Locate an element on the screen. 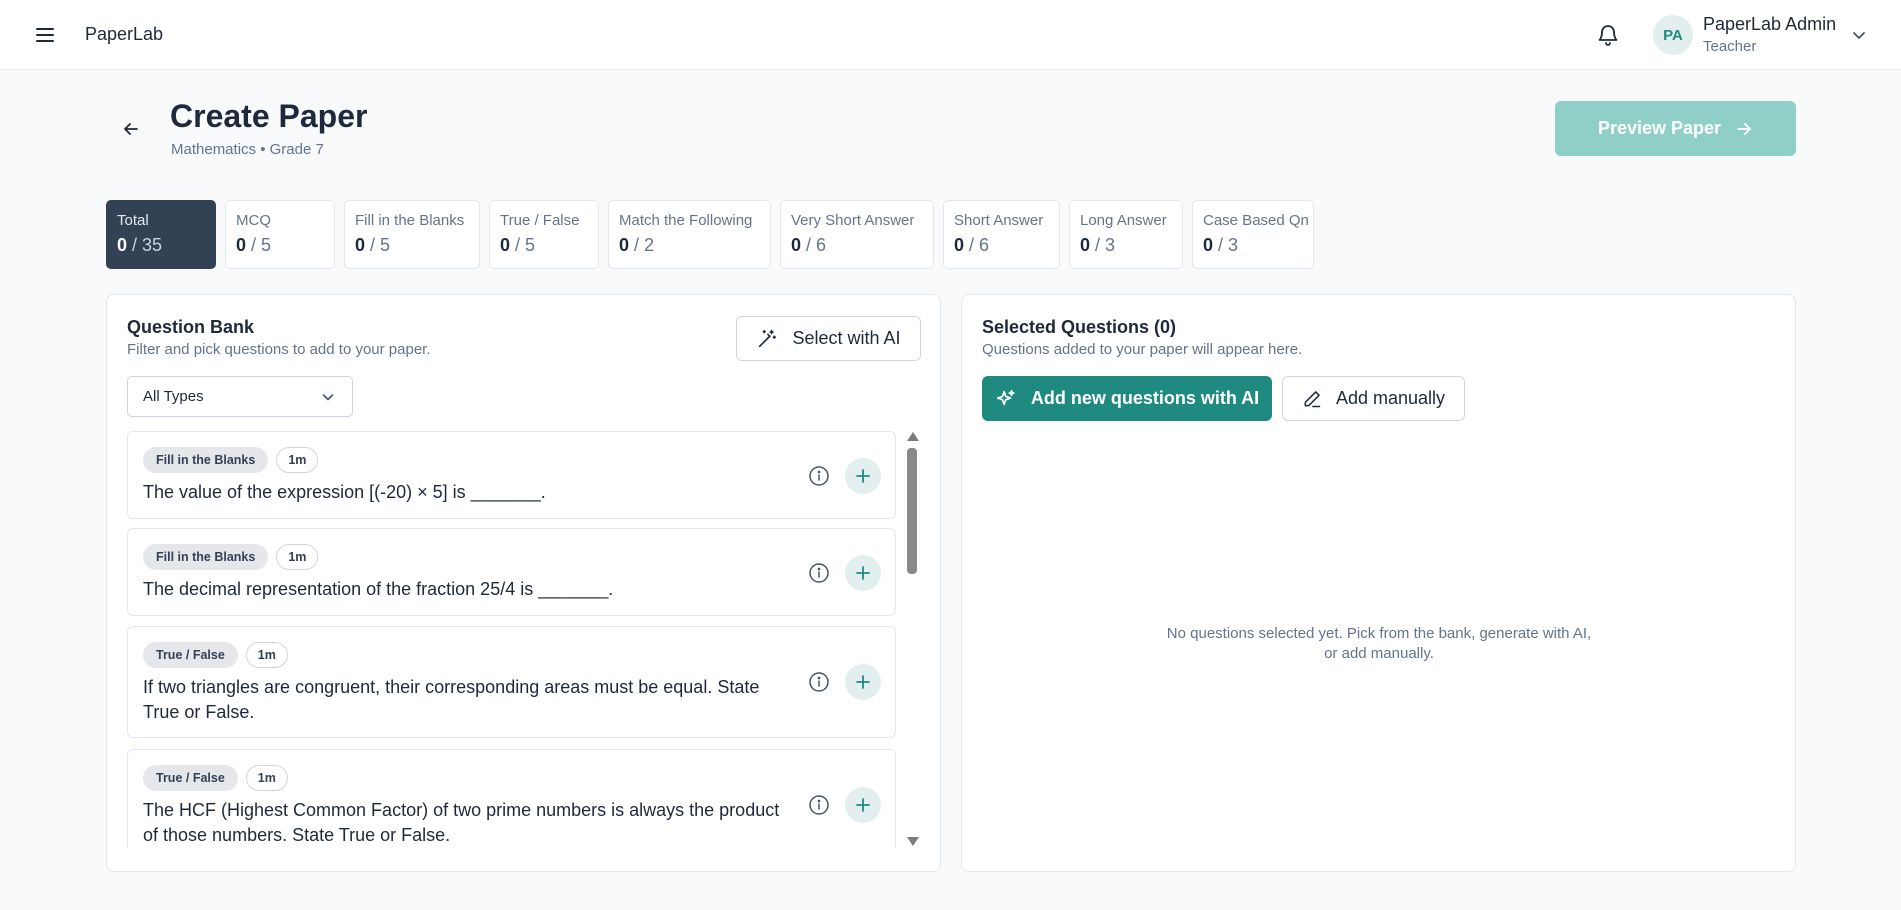 The height and width of the screenshot is (910, 1901). question-type-filter-value: All Types is located at coordinates (173, 396).